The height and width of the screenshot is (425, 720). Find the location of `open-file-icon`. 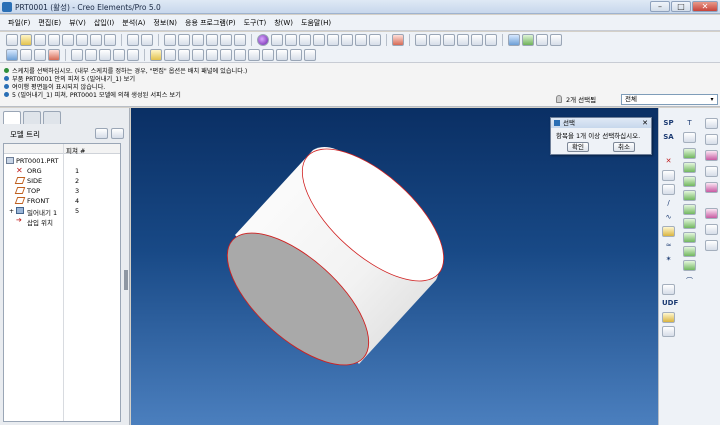

open-file-icon is located at coordinates (26, 40).